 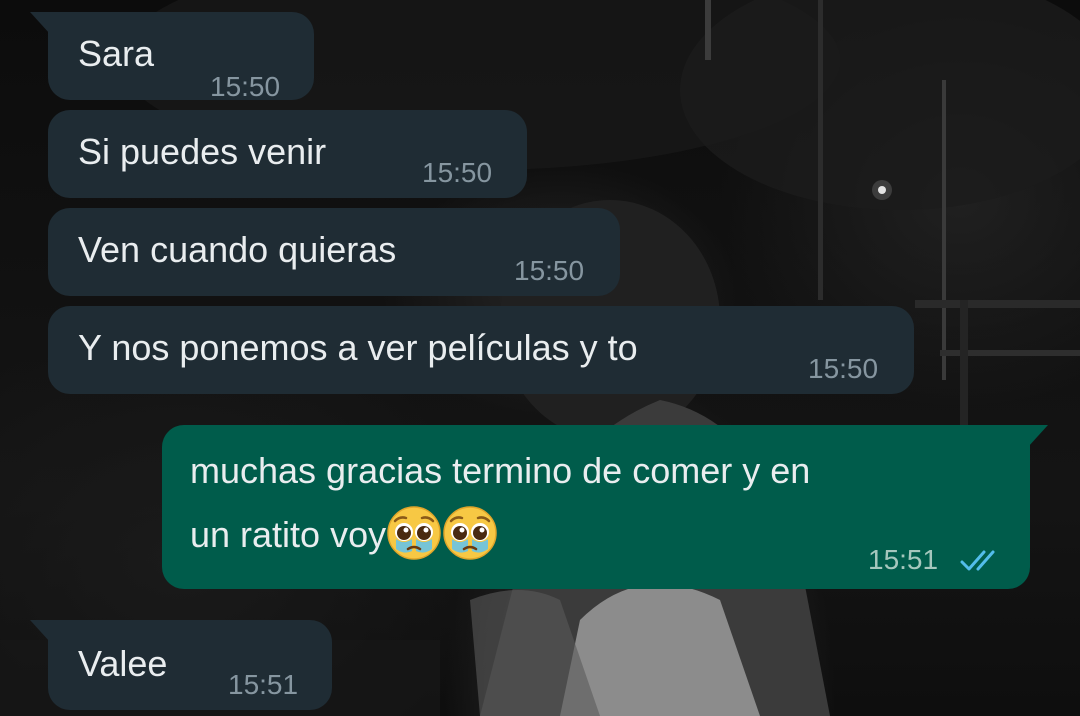 What do you see at coordinates (237, 249) in the screenshot?
I see `message-text: Ven cuando quieras` at bounding box center [237, 249].